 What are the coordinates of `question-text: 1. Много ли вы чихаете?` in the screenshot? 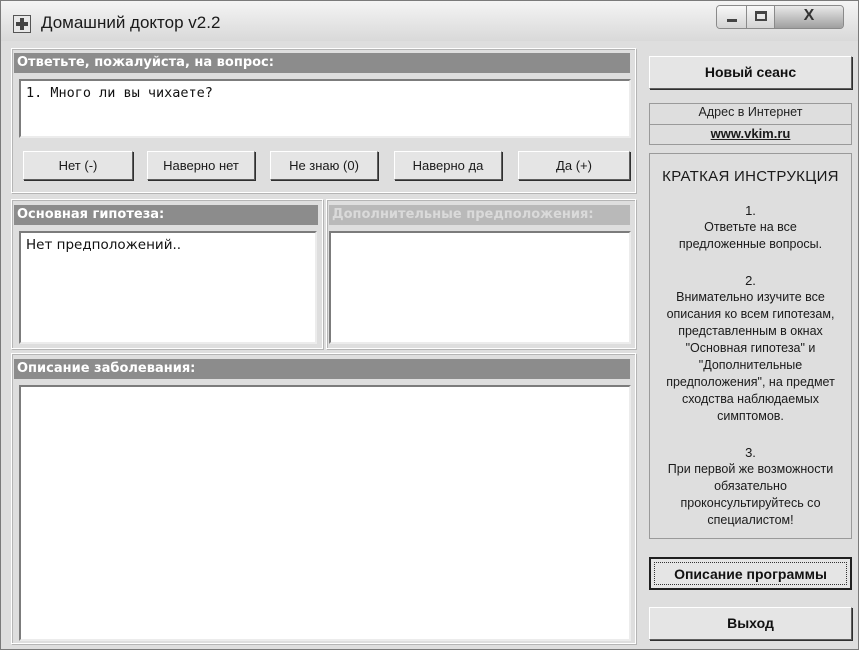 It's located at (325, 108).